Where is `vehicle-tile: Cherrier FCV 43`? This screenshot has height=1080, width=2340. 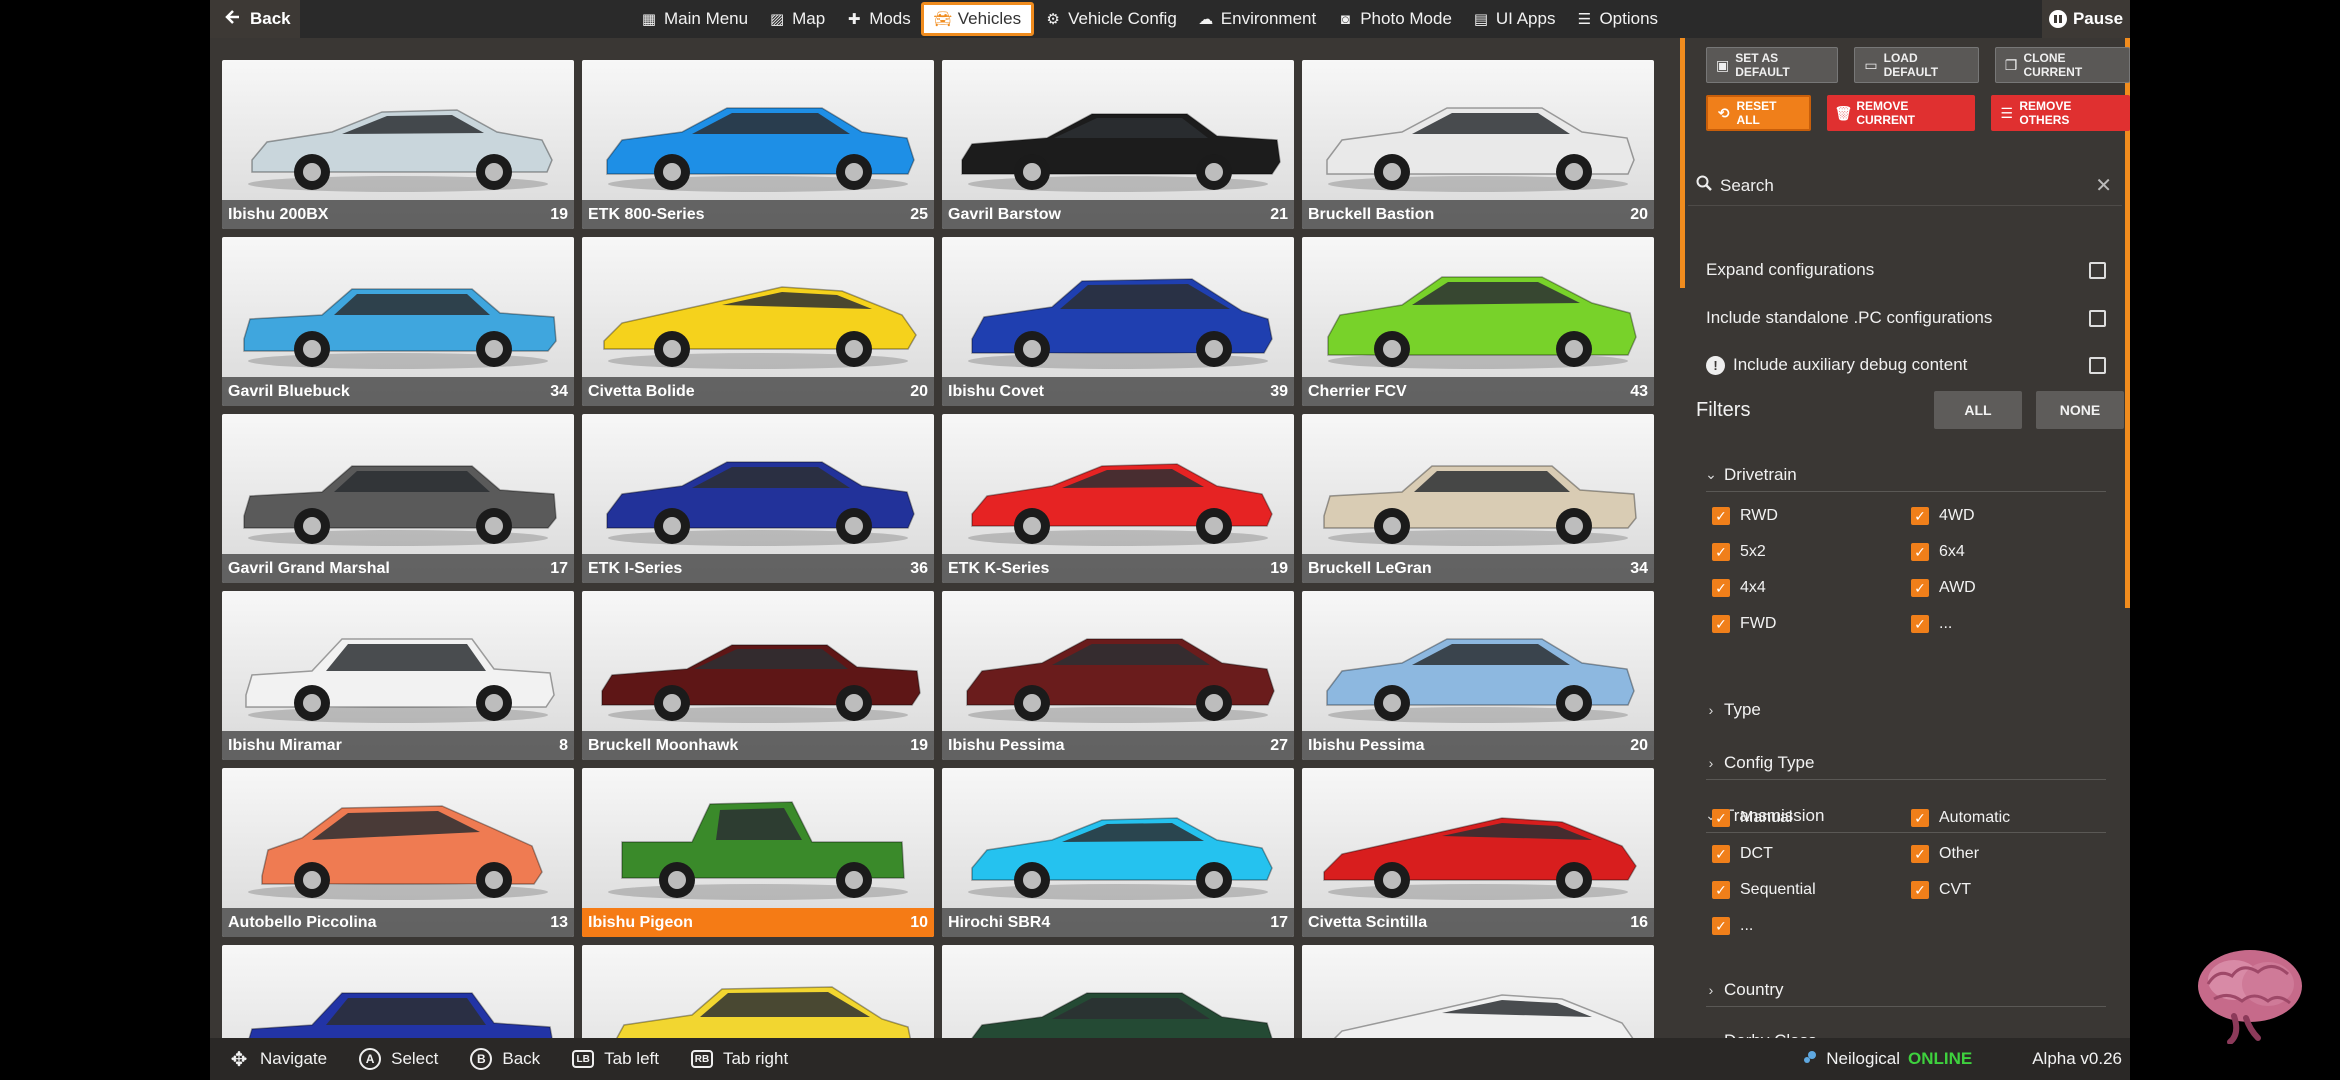 vehicle-tile: Cherrier FCV 43 is located at coordinates (1478, 321).